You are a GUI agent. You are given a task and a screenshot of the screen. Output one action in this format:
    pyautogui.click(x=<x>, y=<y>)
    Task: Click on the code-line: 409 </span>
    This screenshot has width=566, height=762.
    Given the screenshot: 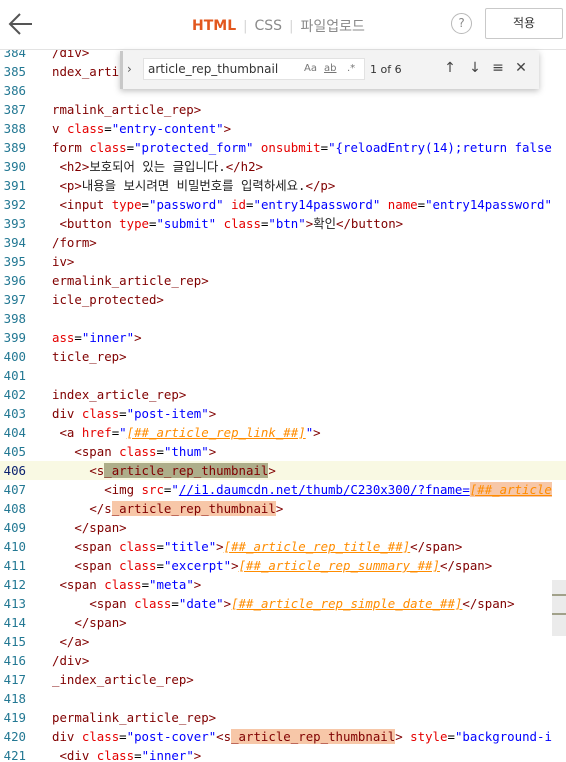 What is the action you would take?
    pyautogui.click(x=283, y=527)
    